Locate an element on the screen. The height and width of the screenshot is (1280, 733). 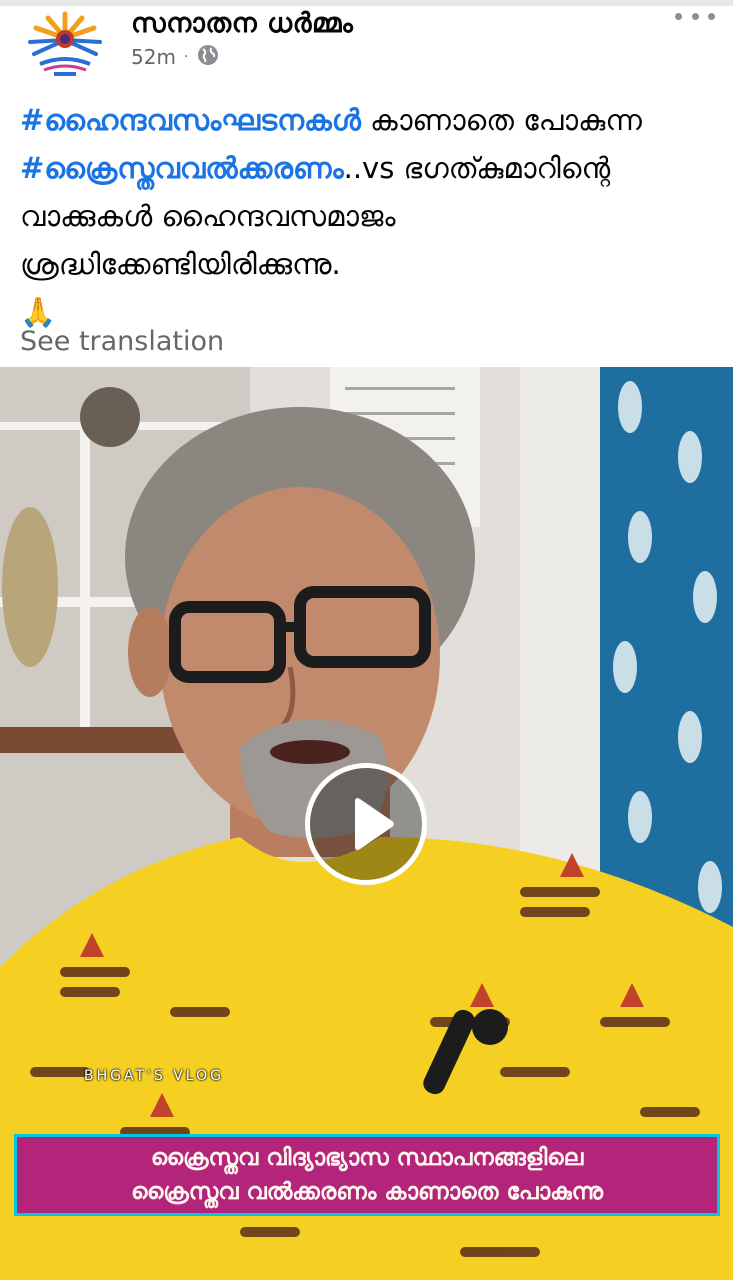
page-avatar is located at coordinates (65, 46).